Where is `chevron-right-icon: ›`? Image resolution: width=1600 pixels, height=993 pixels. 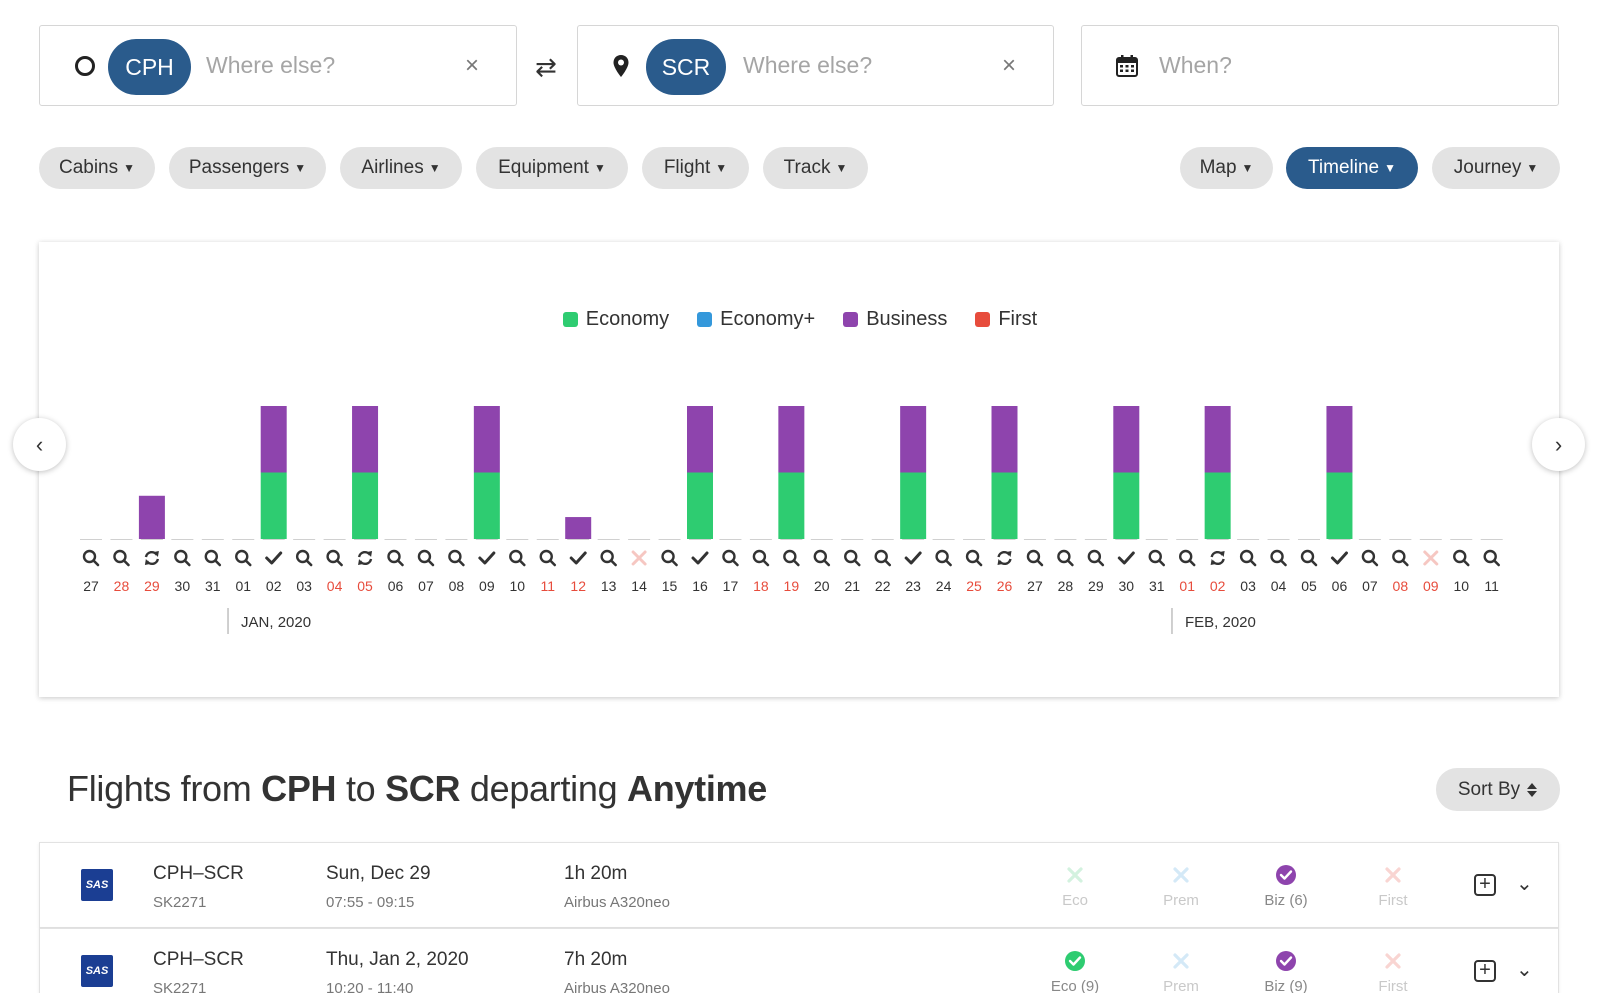 chevron-right-icon: › is located at coordinates (1558, 444).